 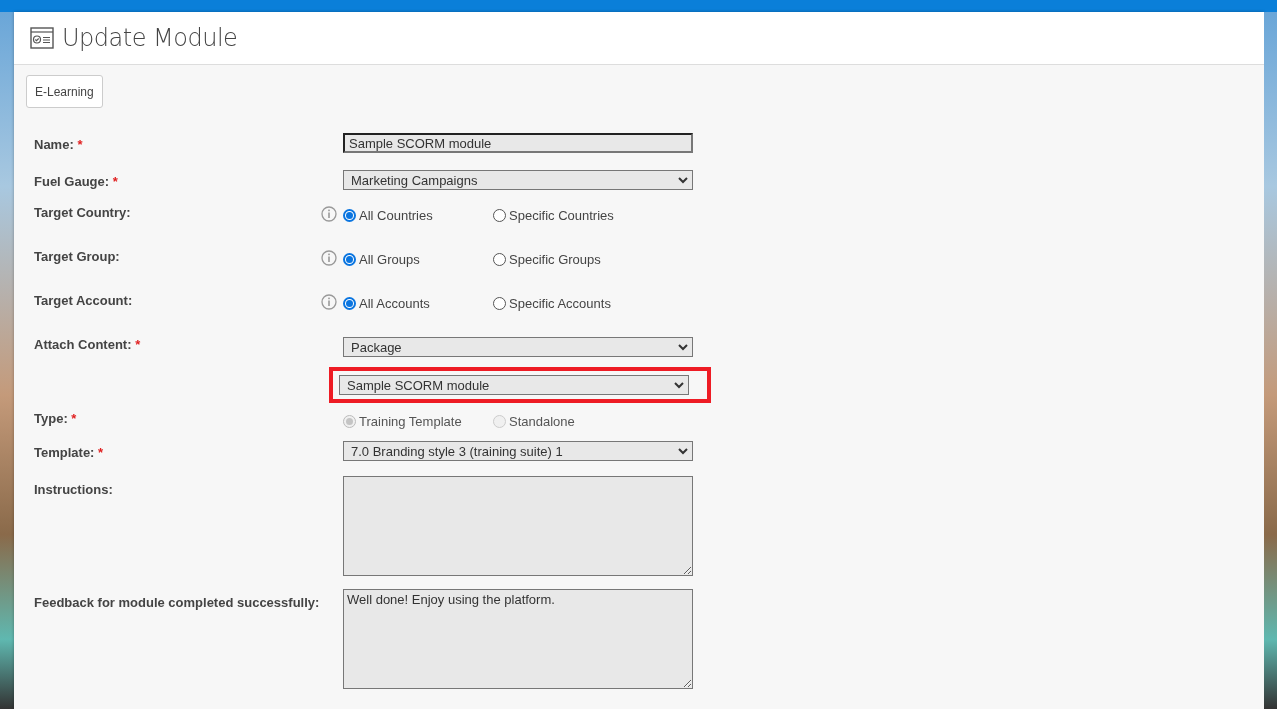 I want to click on dropdown: 7.0 Branding style 3 (training suite) 1, so click(x=518, y=451).